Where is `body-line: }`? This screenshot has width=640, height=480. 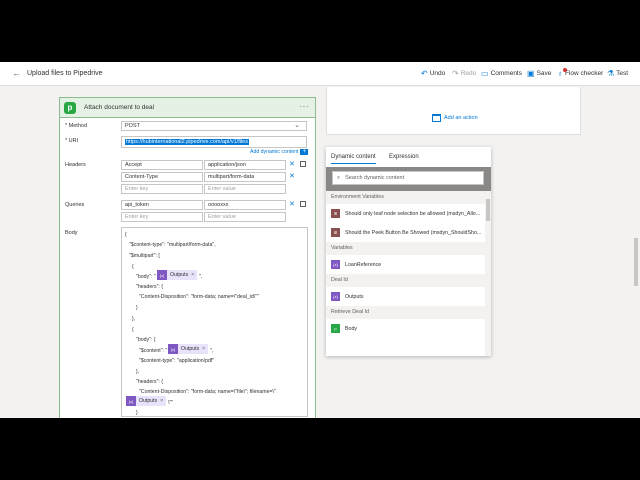
body-line: } is located at coordinates (137, 413).